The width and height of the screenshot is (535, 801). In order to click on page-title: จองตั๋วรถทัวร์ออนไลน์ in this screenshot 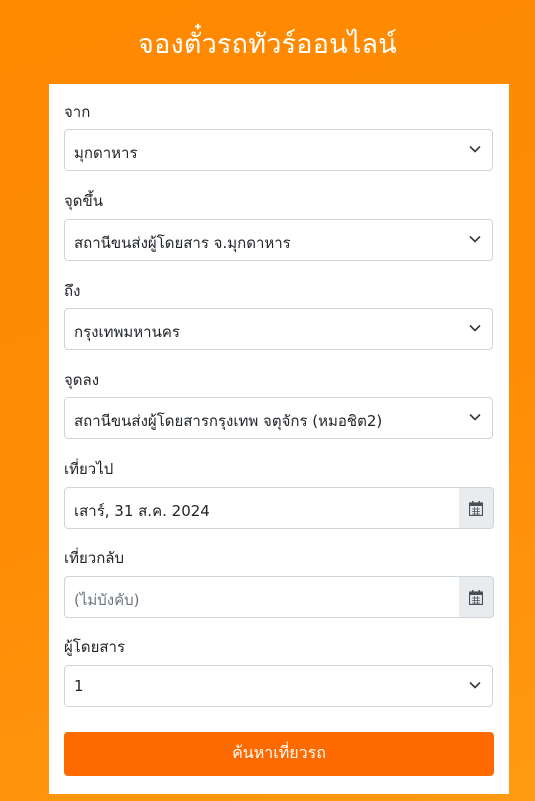, I will do `click(267, 44)`.